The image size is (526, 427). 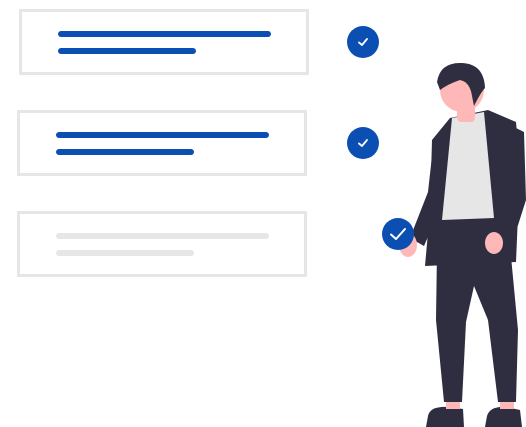 I want to click on held-check-badge, so click(x=398, y=234).